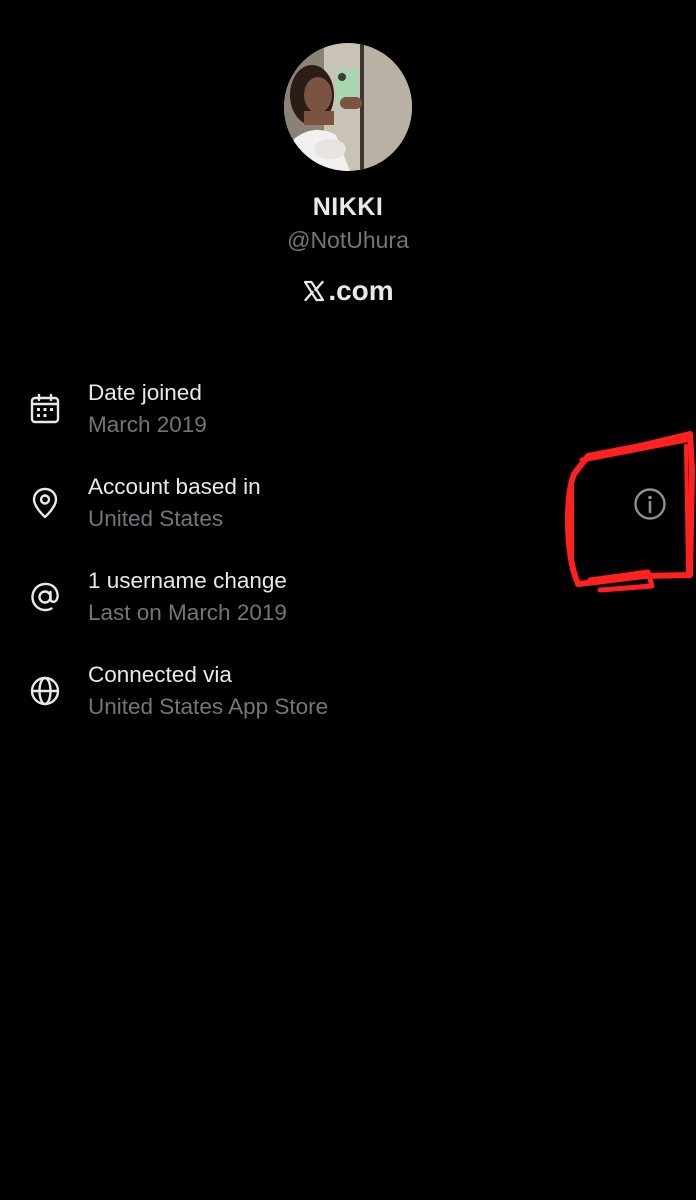 The image size is (696, 1200). I want to click on x-logo-icon, so click(314, 294).